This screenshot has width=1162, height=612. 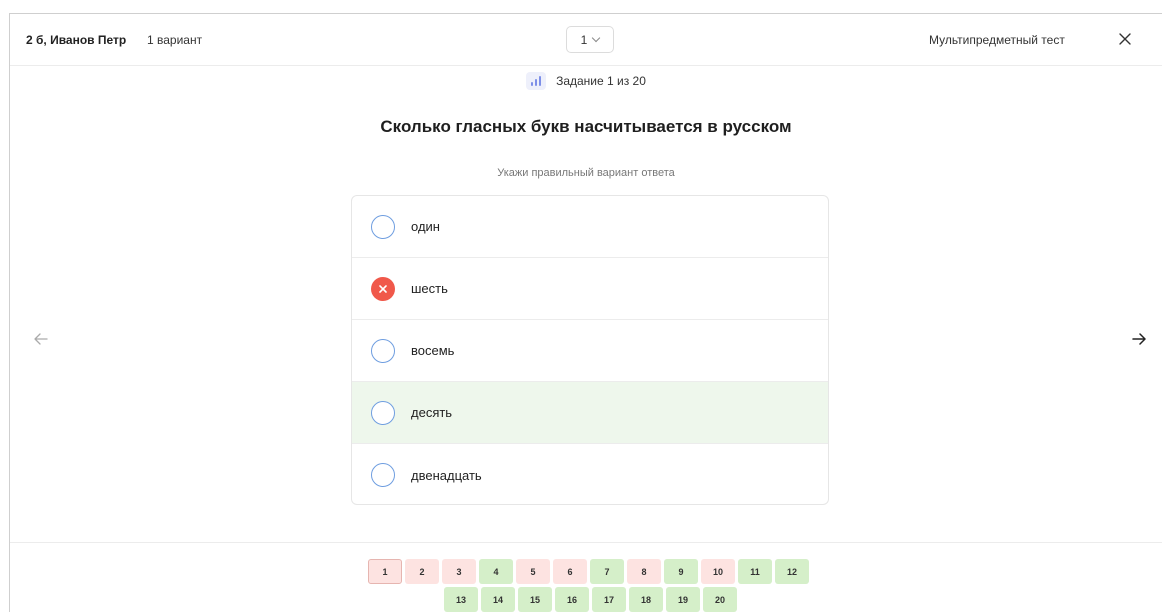 What do you see at coordinates (596, 38) in the screenshot?
I see `chevron-down-icon` at bounding box center [596, 38].